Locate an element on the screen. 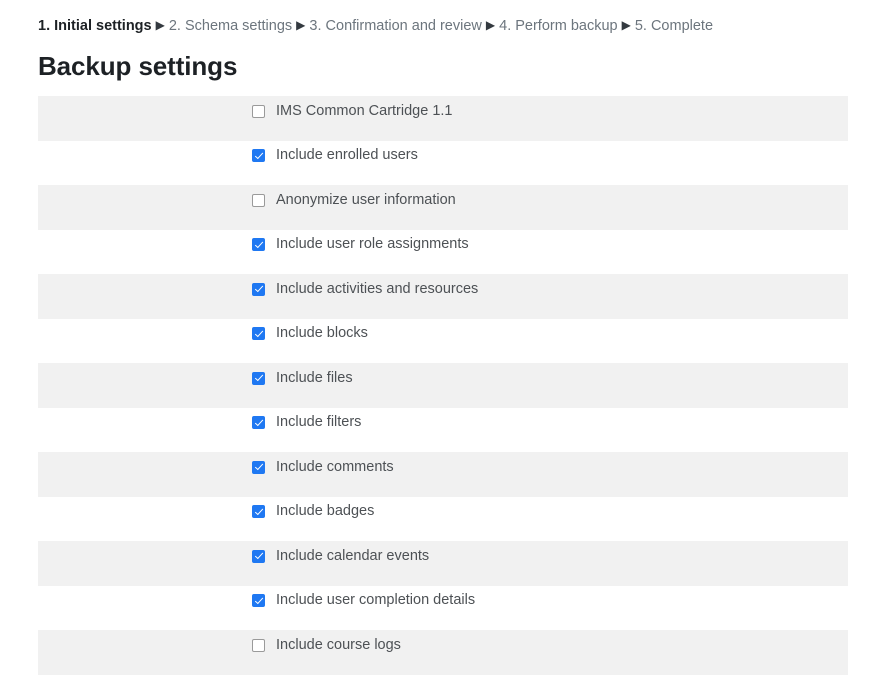  setting-row: Include course logs is located at coordinates (443, 652).